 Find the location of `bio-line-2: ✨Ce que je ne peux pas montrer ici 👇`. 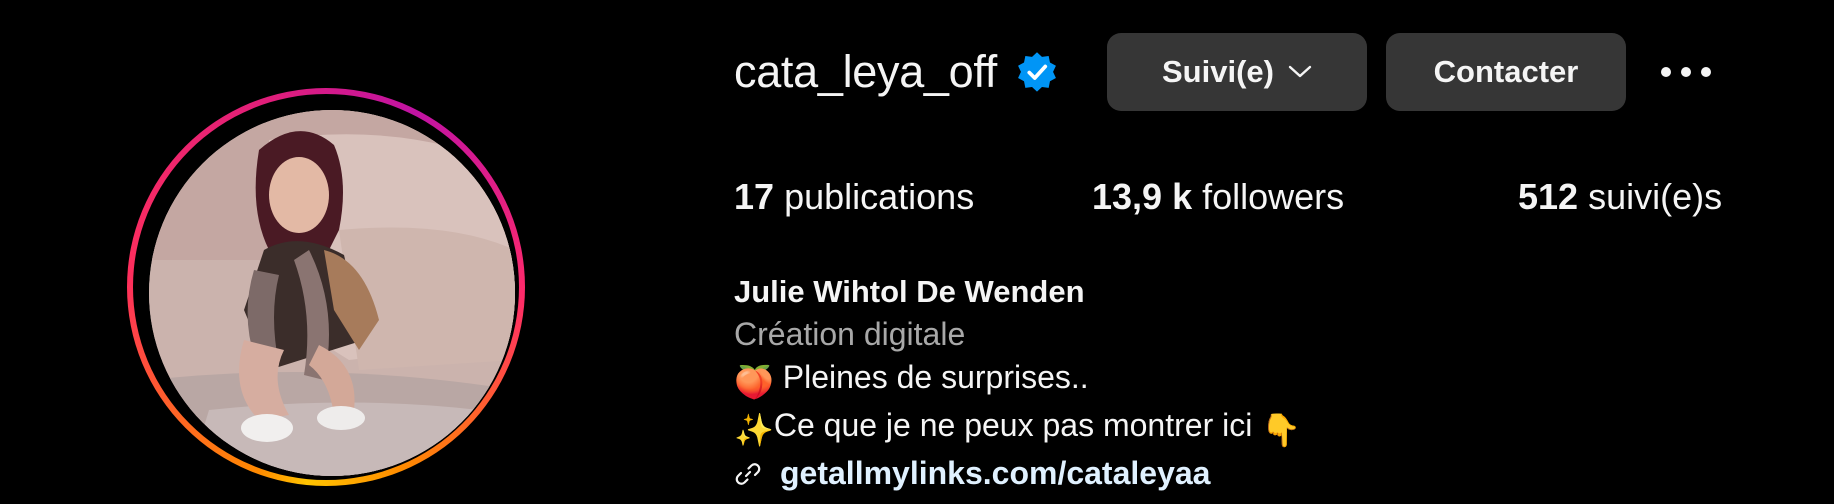

bio-line-2: ✨Ce que je ne peux pas montrer ici 👇 is located at coordinates (1017, 428).